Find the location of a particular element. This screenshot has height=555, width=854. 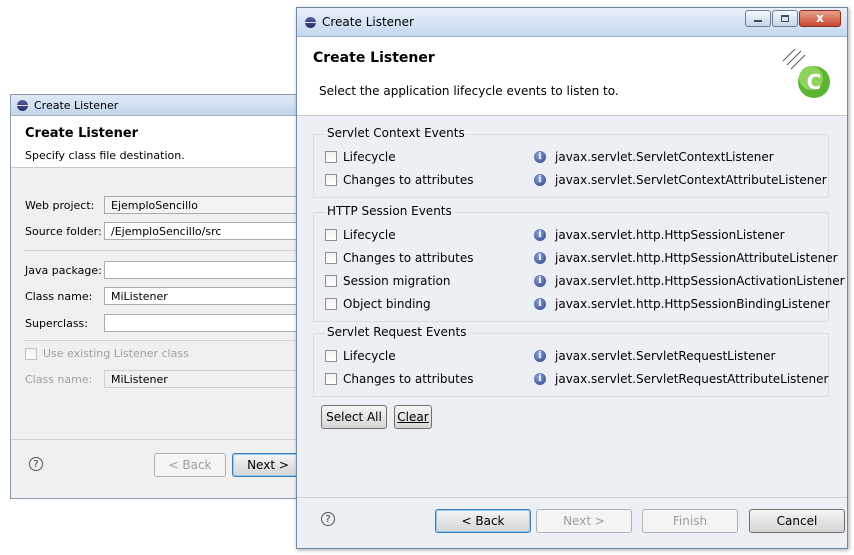

event-checkbox-row: Object binding is located at coordinates (378, 304).